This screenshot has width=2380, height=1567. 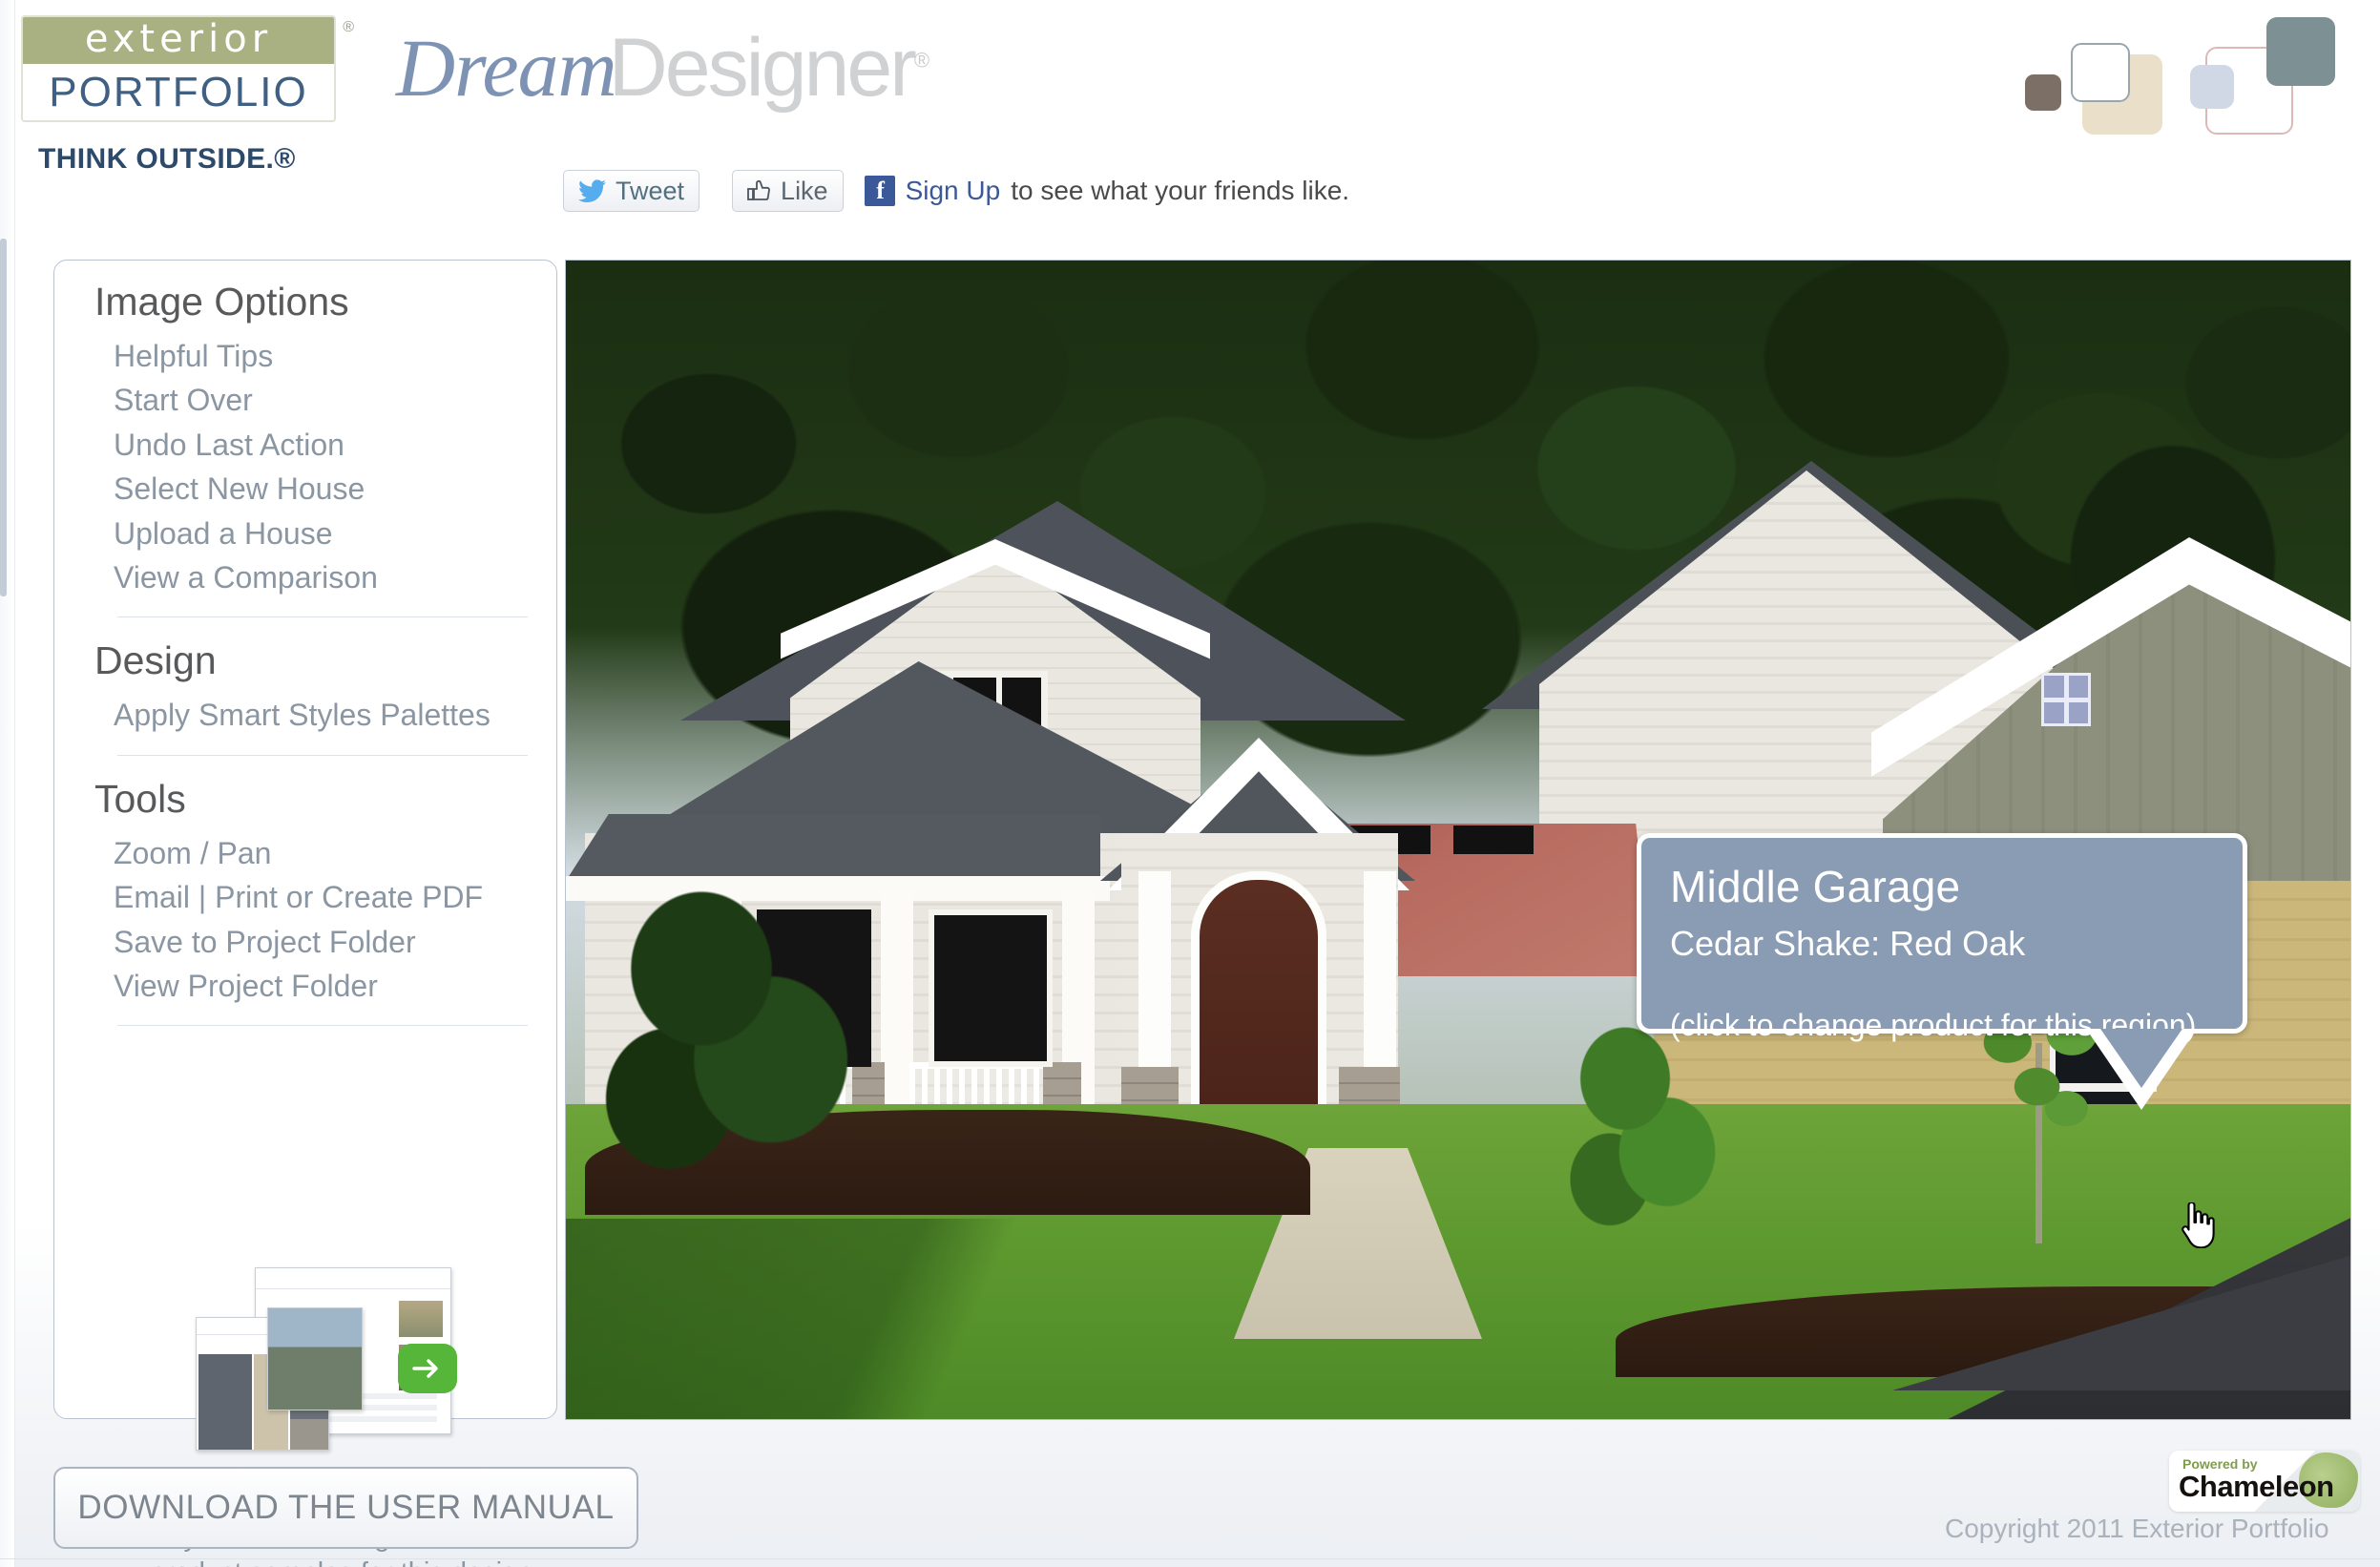 I want to click on copyright-text: Copyright 2011 Exterior Portfolio, so click(x=2137, y=1529).